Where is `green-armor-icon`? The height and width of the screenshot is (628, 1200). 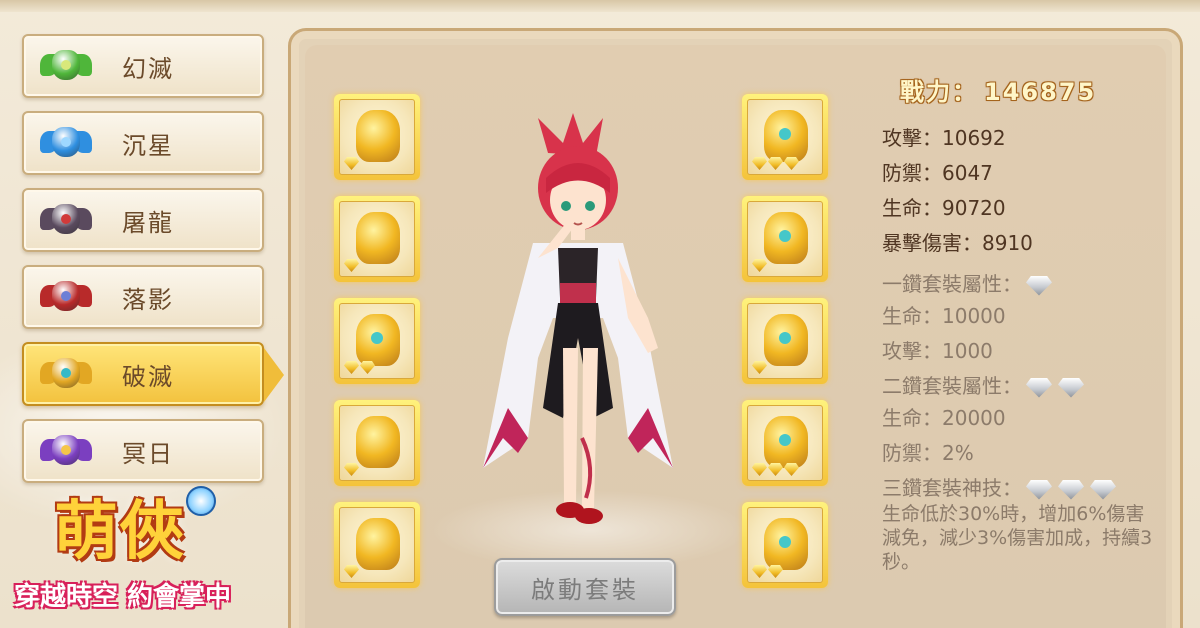 green-armor-icon is located at coordinates (66, 66).